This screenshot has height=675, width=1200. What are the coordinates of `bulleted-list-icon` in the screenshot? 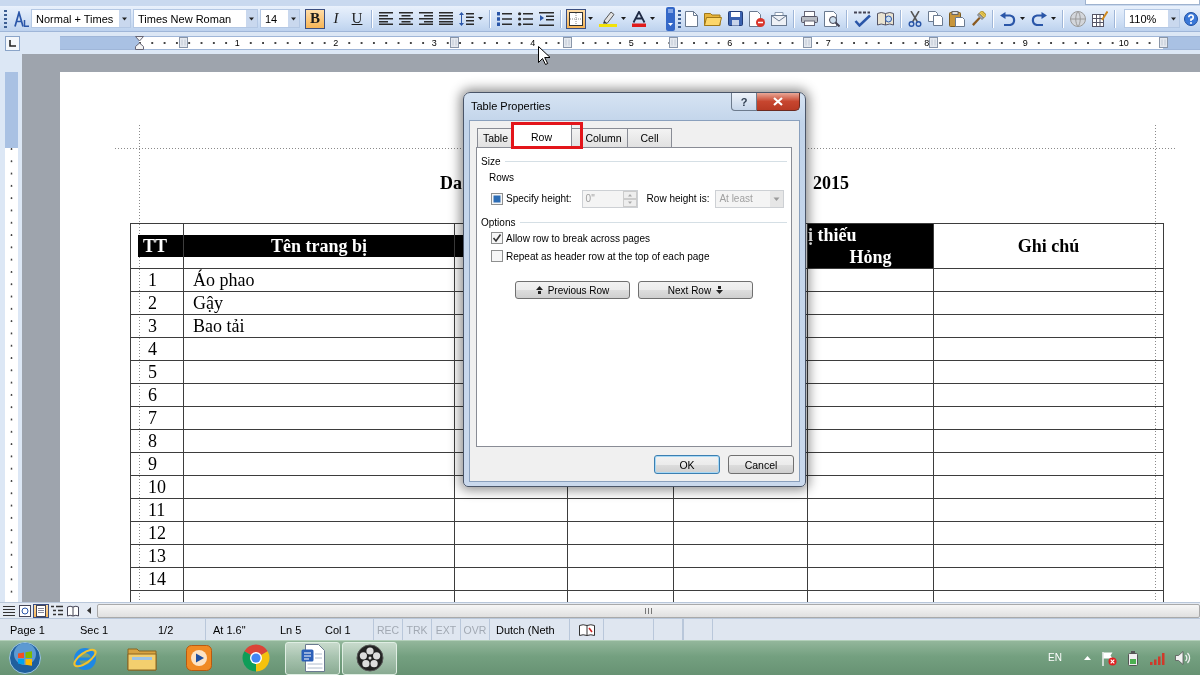 It's located at (525, 18).